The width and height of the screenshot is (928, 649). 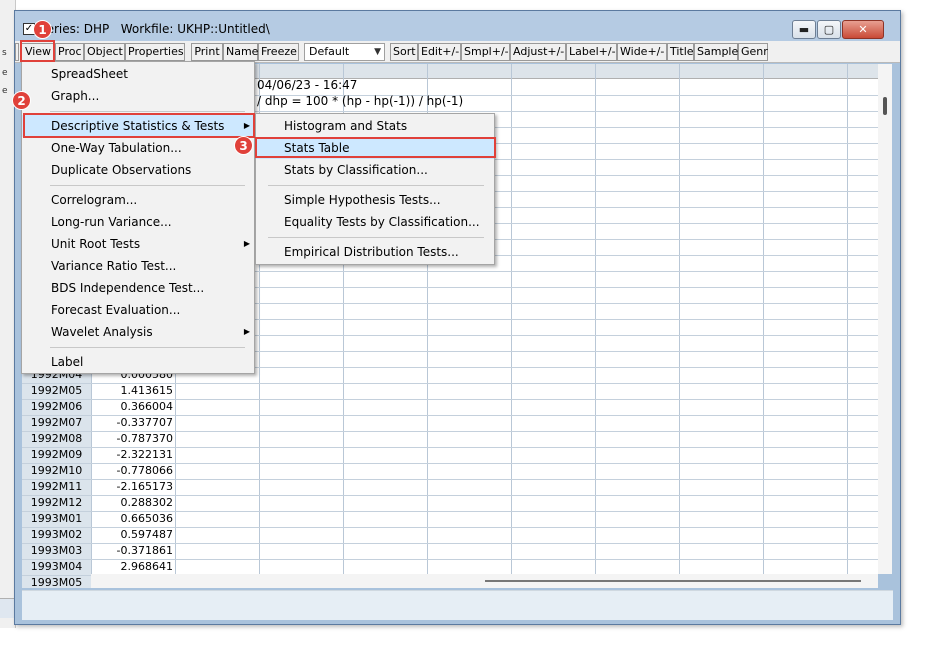 What do you see at coordinates (56, 519) in the screenshot?
I see `row-label: 1993M01` at bounding box center [56, 519].